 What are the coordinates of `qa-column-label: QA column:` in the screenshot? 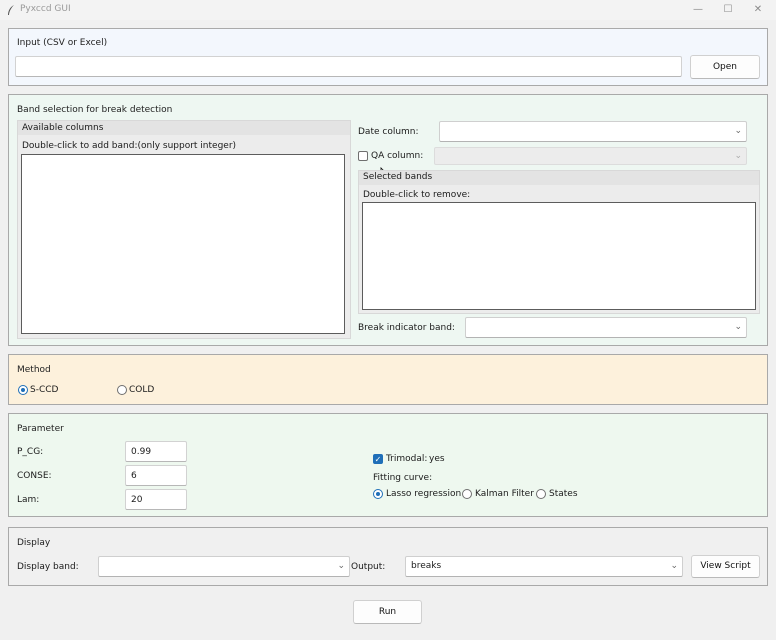 It's located at (397, 156).